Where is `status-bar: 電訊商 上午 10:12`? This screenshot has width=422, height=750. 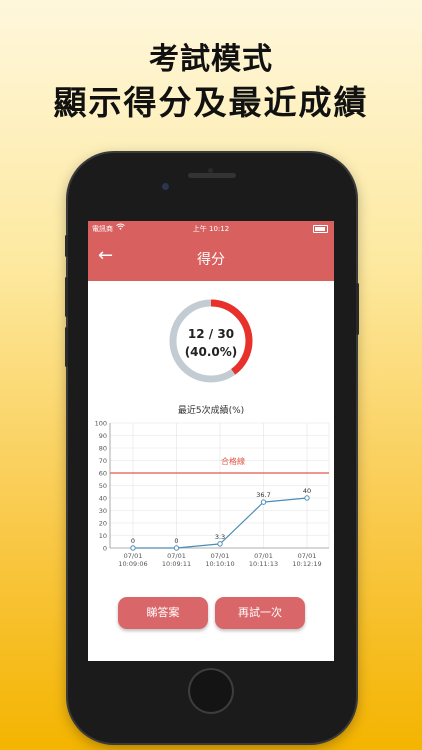
status-bar: 電訊商 上午 10:12 is located at coordinates (211, 228).